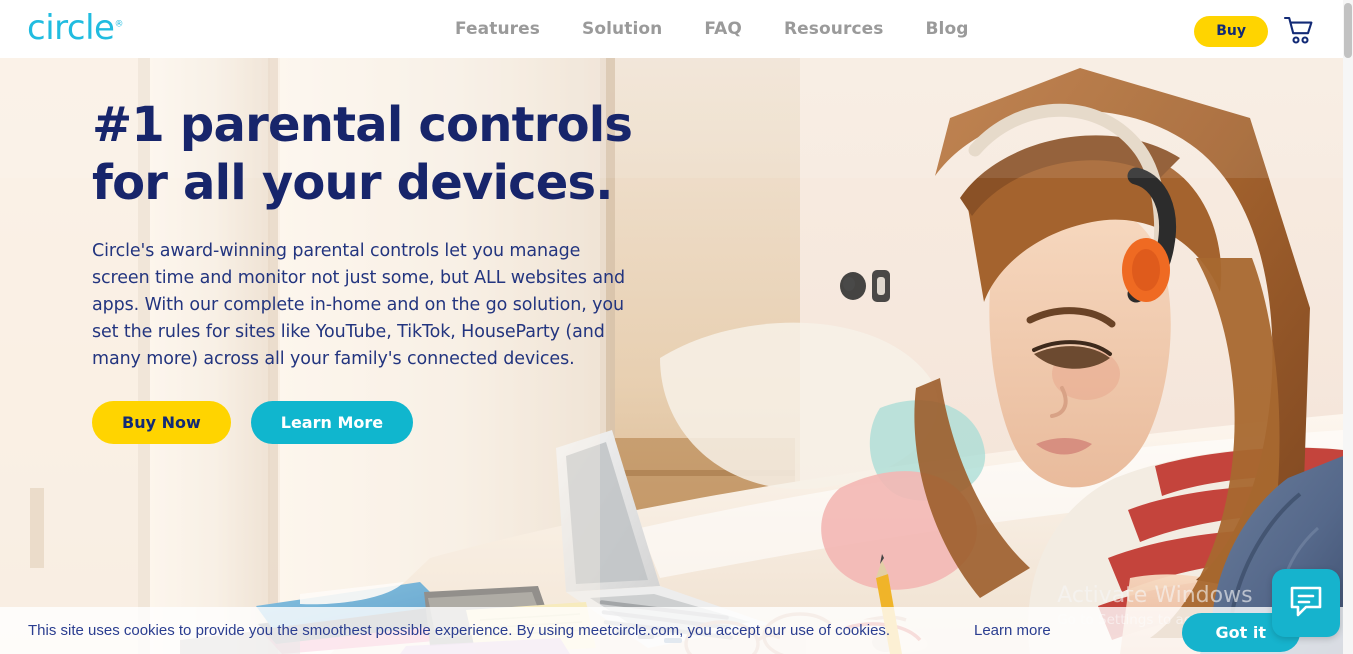  What do you see at coordinates (119, 24) in the screenshot?
I see `registered-trademark-icon: ®` at bounding box center [119, 24].